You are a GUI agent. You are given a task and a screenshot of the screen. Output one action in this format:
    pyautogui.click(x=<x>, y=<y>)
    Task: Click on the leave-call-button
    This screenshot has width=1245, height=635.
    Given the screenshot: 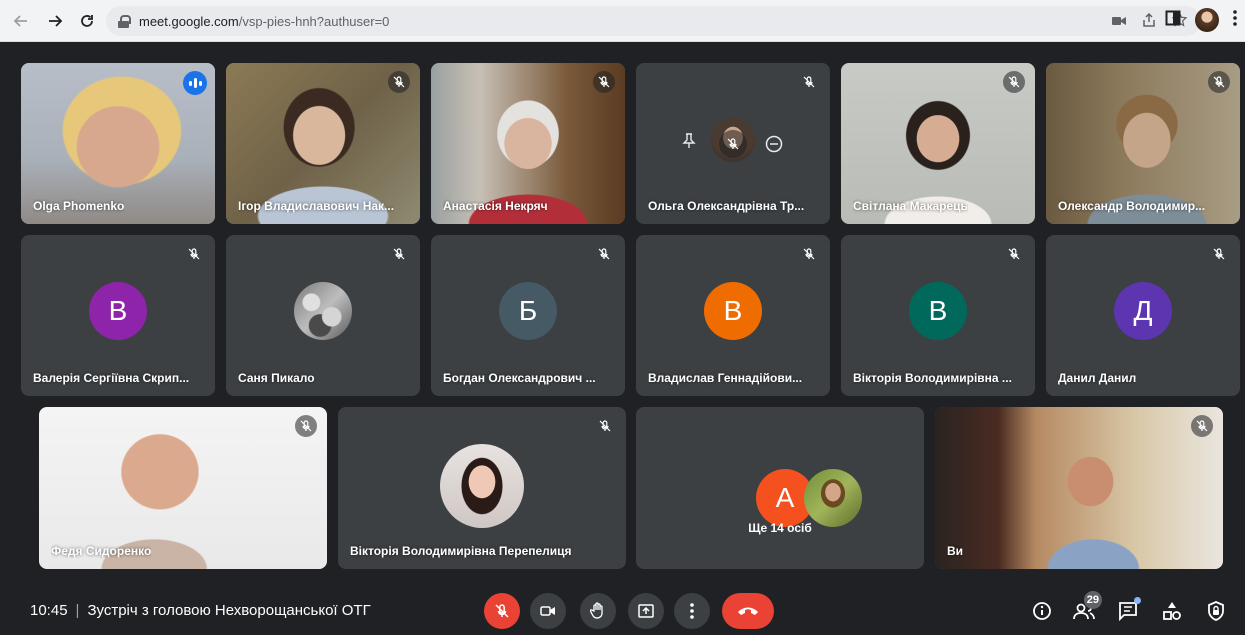 What is the action you would take?
    pyautogui.click(x=748, y=611)
    